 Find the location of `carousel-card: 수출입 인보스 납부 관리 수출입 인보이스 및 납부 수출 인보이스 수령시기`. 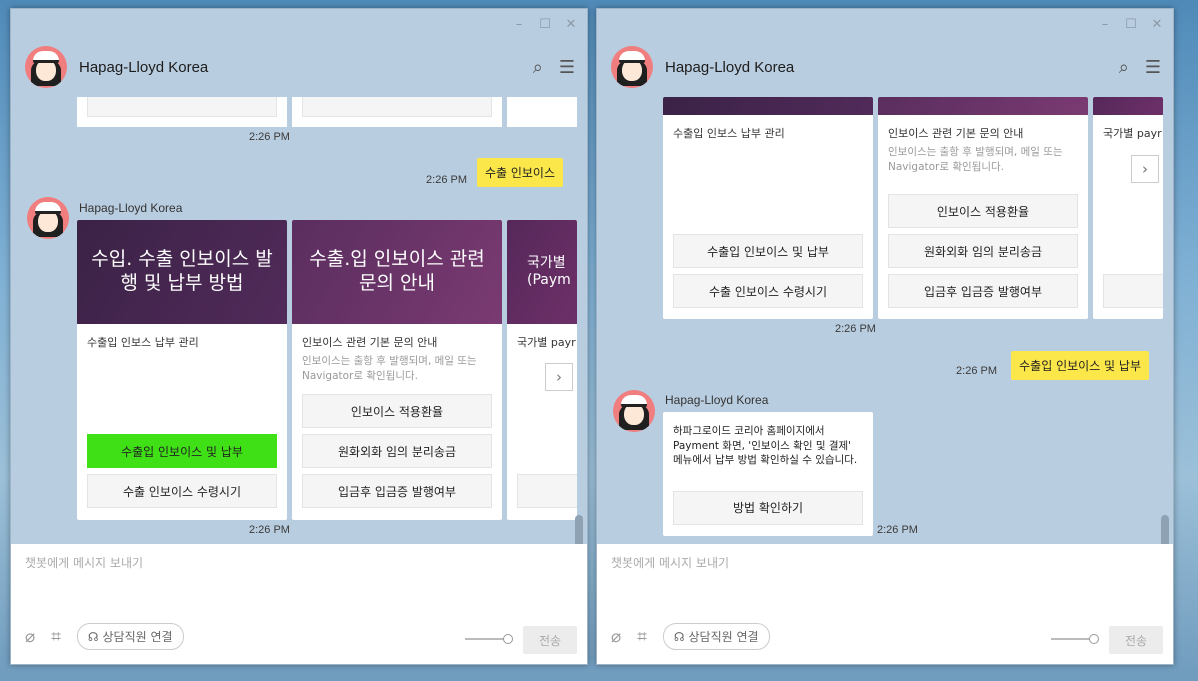

carousel-card: 수출입 인보스 납부 관리 수출입 인보이스 및 납부 수출 인보이스 수령시기 is located at coordinates (768, 208).